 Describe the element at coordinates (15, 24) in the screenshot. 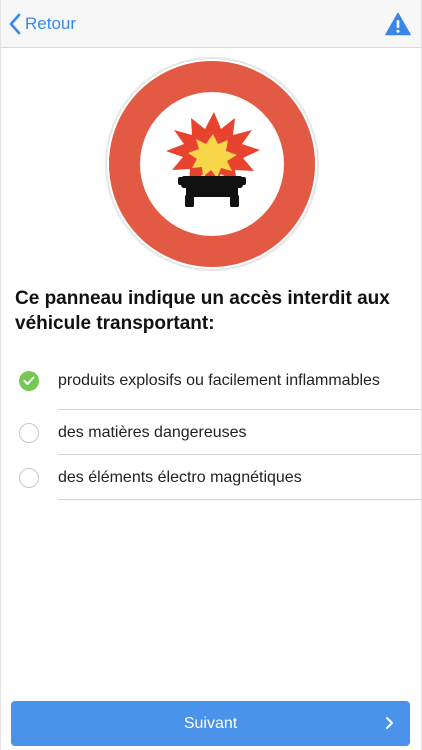

I see `chevron-left-icon` at that location.